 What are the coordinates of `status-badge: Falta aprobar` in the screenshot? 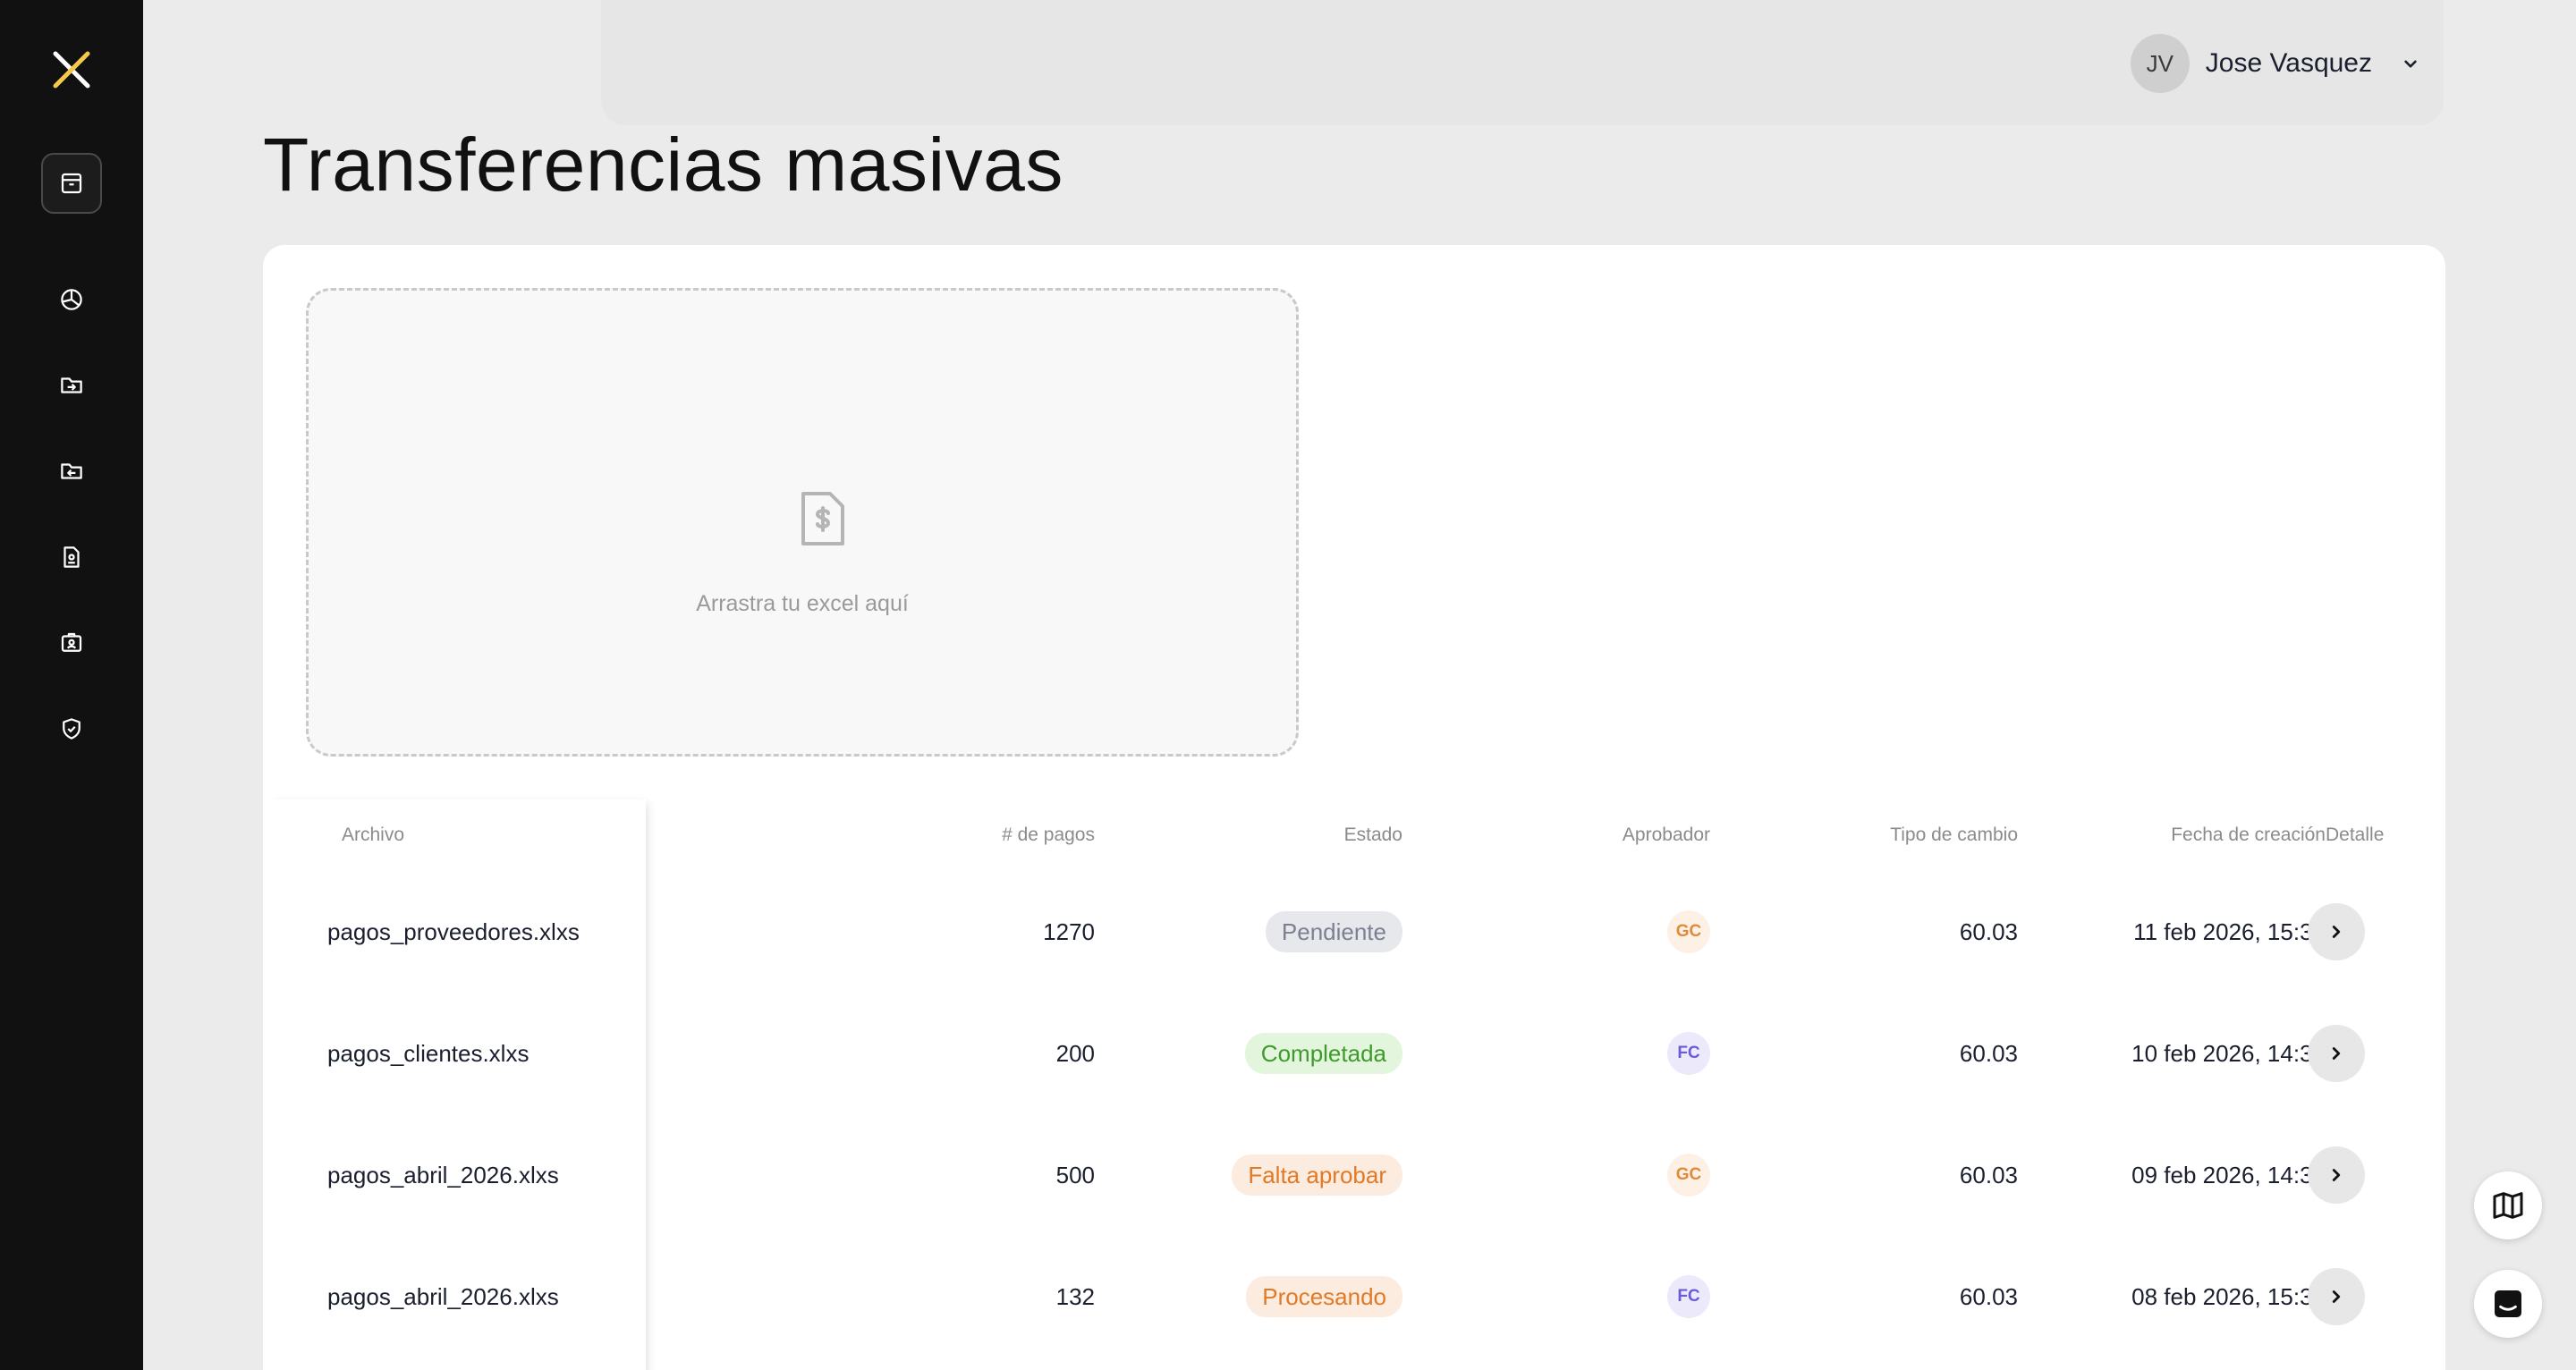 It's located at (1317, 1175).